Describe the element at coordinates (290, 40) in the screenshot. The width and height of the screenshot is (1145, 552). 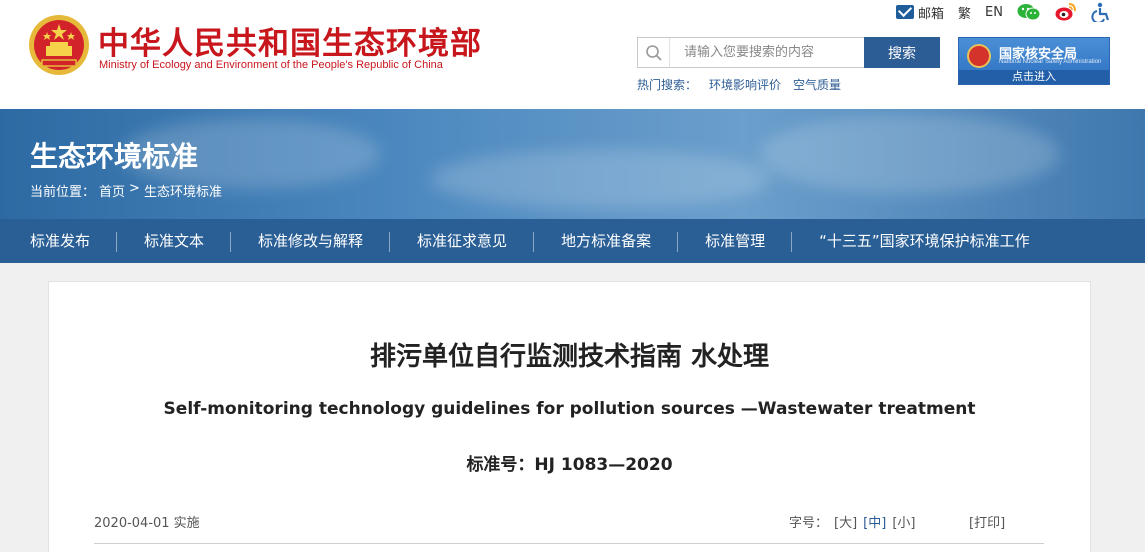
I see `site-title: 中华人民共和国生态环境部` at that location.